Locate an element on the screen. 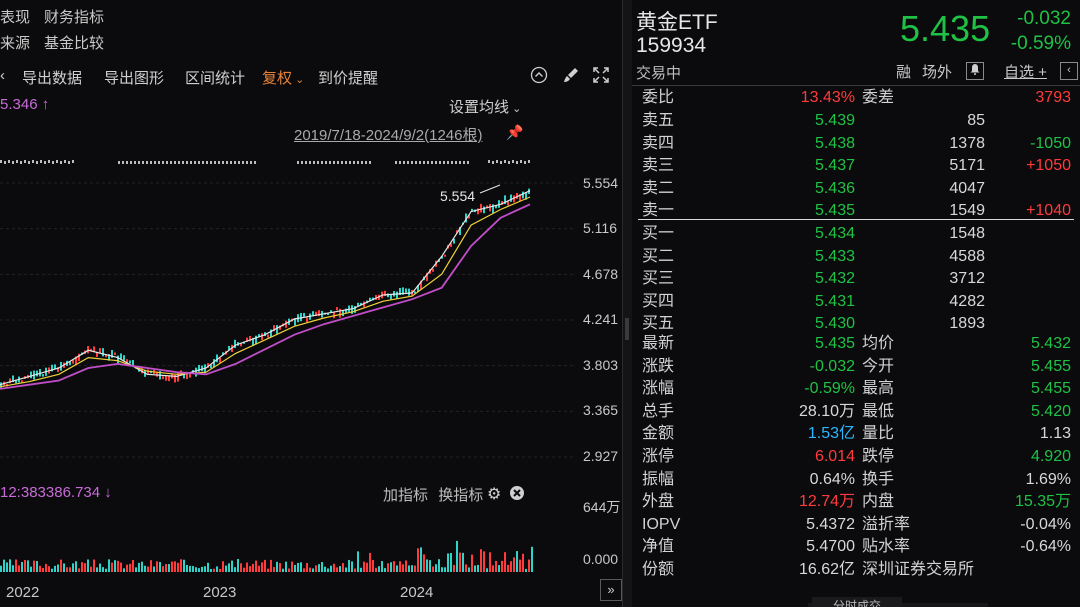 The width and height of the screenshot is (1080, 607). tab-financial-indicators: 财务指标 is located at coordinates (74, 16).